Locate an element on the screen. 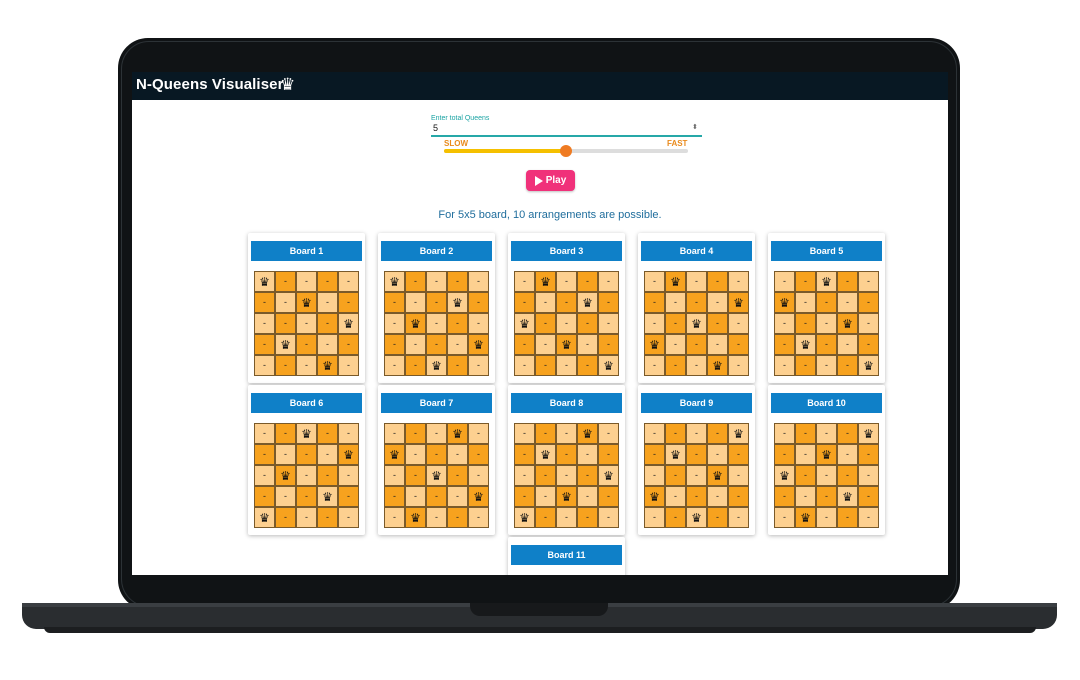 The height and width of the screenshot is (680, 1080). chess-board: - - - ♛ - - ♛ - - - - - - - ♛ - - ♛ - - ♛ - - - - is located at coordinates (566, 475).